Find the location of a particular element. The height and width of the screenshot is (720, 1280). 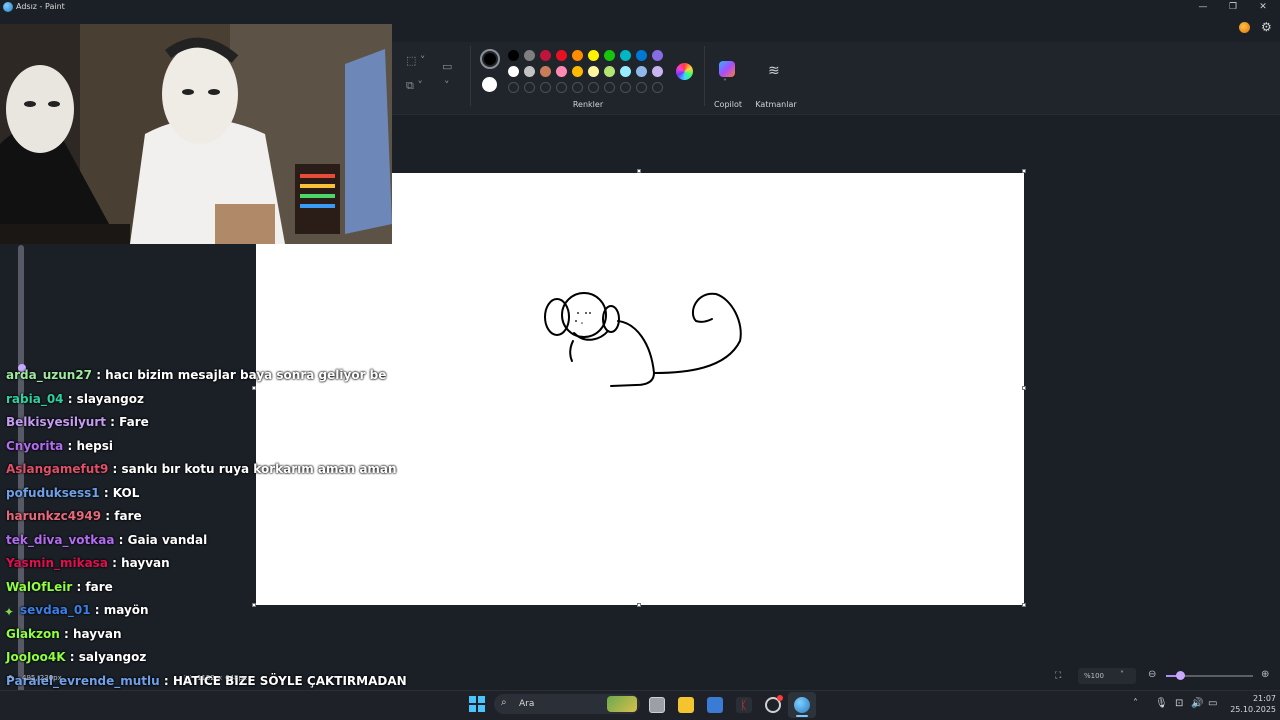

chat-text: hayvan is located at coordinates (97, 633).